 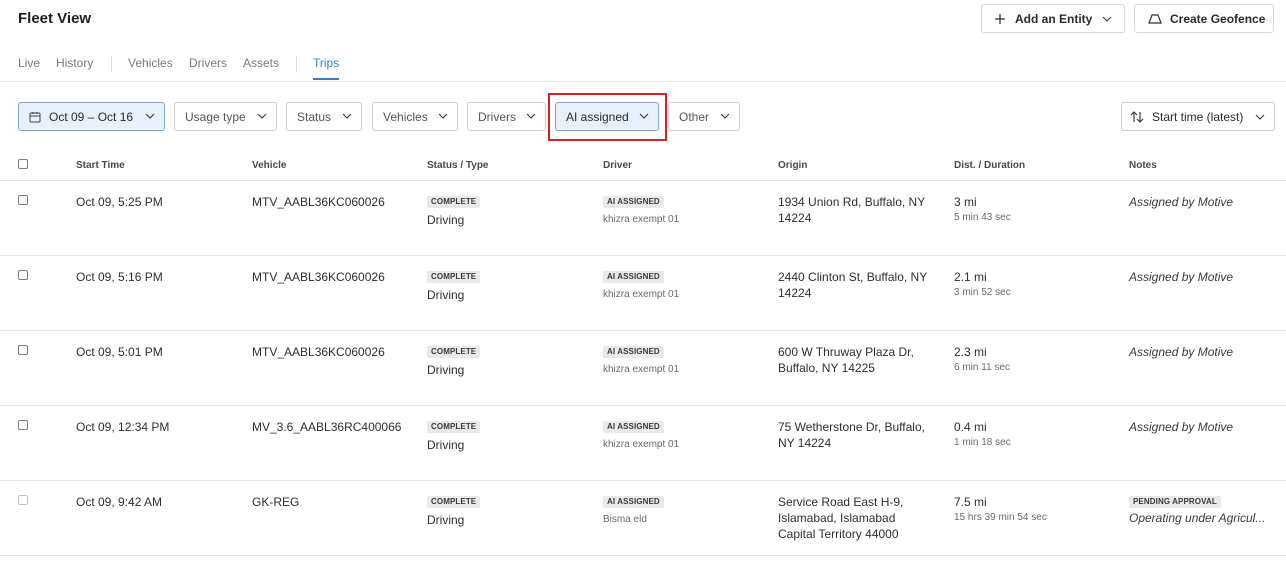 What do you see at coordinates (23, 164) in the screenshot?
I see `select-all-checkbox` at bounding box center [23, 164].